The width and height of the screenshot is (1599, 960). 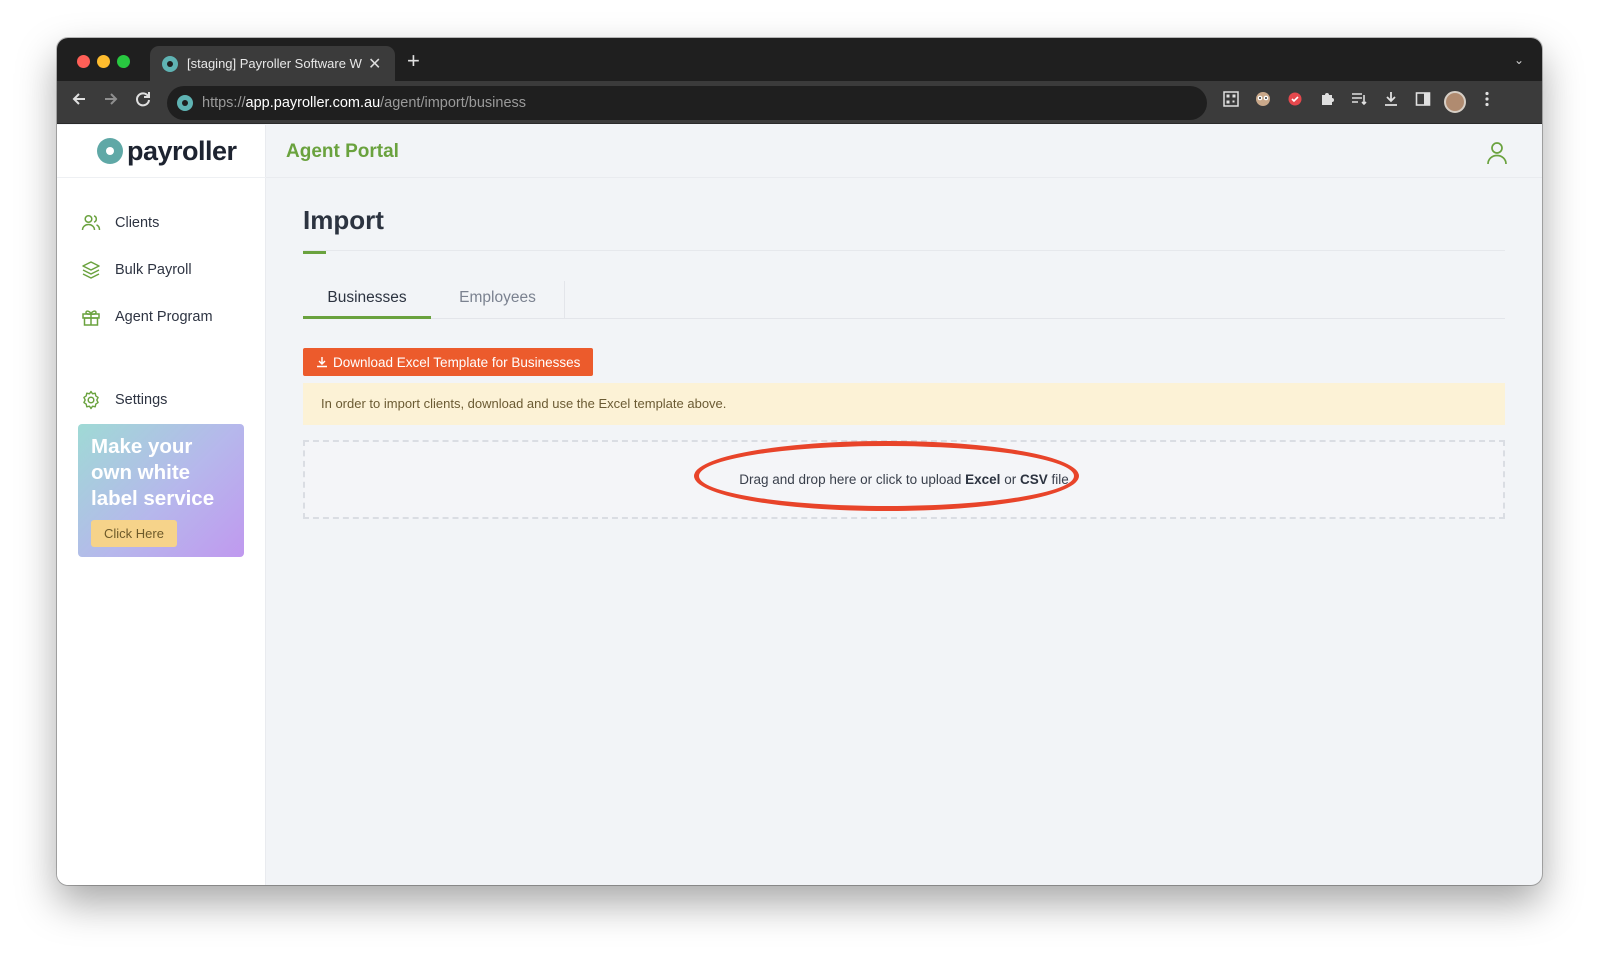 What do you see at coordinates (123, 61) in the screenshot?
I see `maximize-window-button` at bounding box center [123, 61].